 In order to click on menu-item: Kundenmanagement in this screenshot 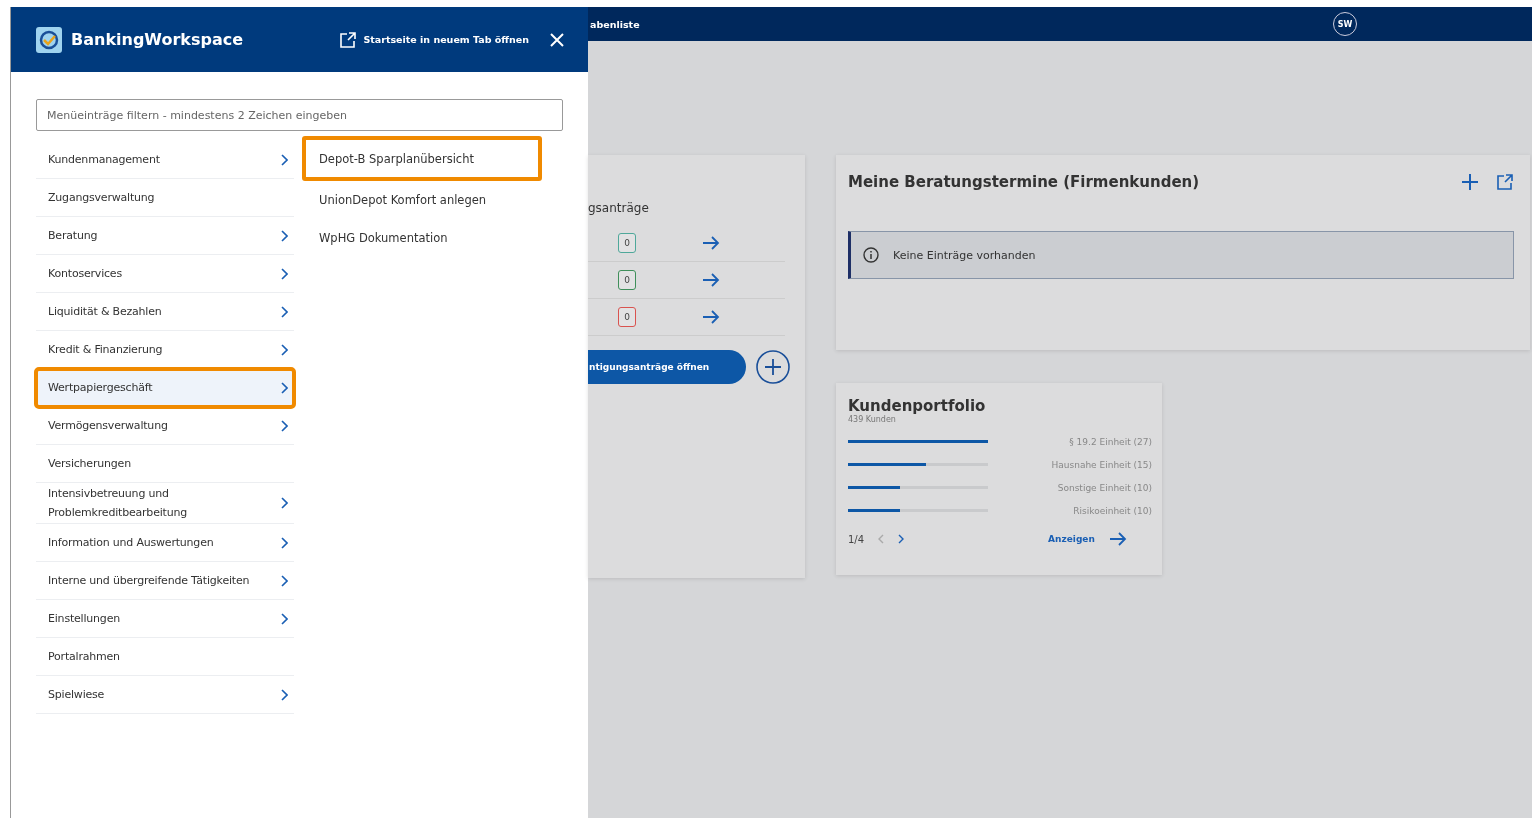, I will do `click(165, 160)`.